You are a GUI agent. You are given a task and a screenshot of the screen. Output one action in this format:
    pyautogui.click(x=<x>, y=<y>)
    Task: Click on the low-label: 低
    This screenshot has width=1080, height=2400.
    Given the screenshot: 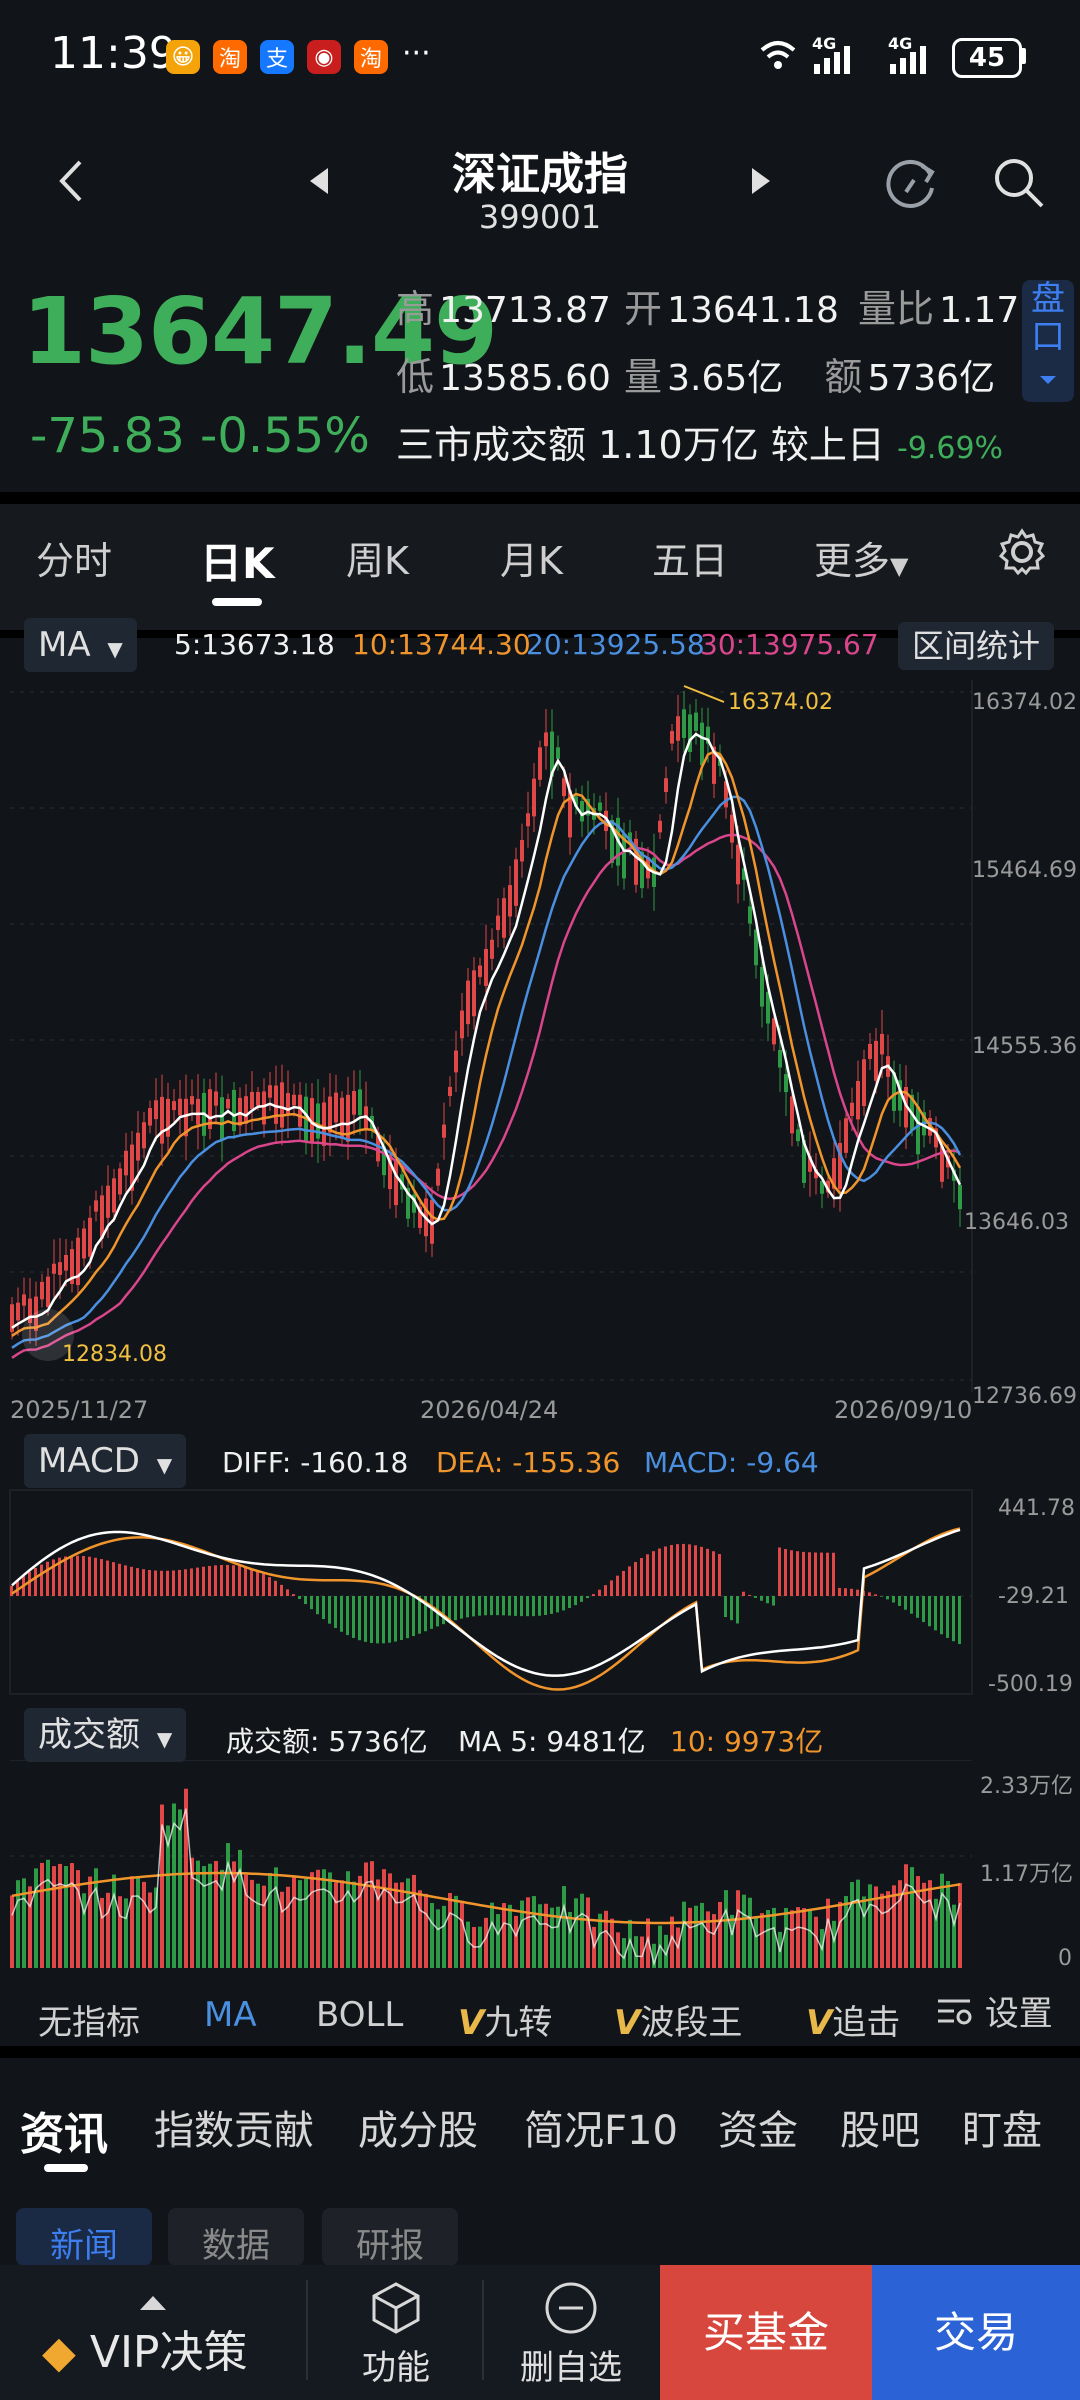 What is the action you would take?
    pyautogui.click(x=415, y=377)
    